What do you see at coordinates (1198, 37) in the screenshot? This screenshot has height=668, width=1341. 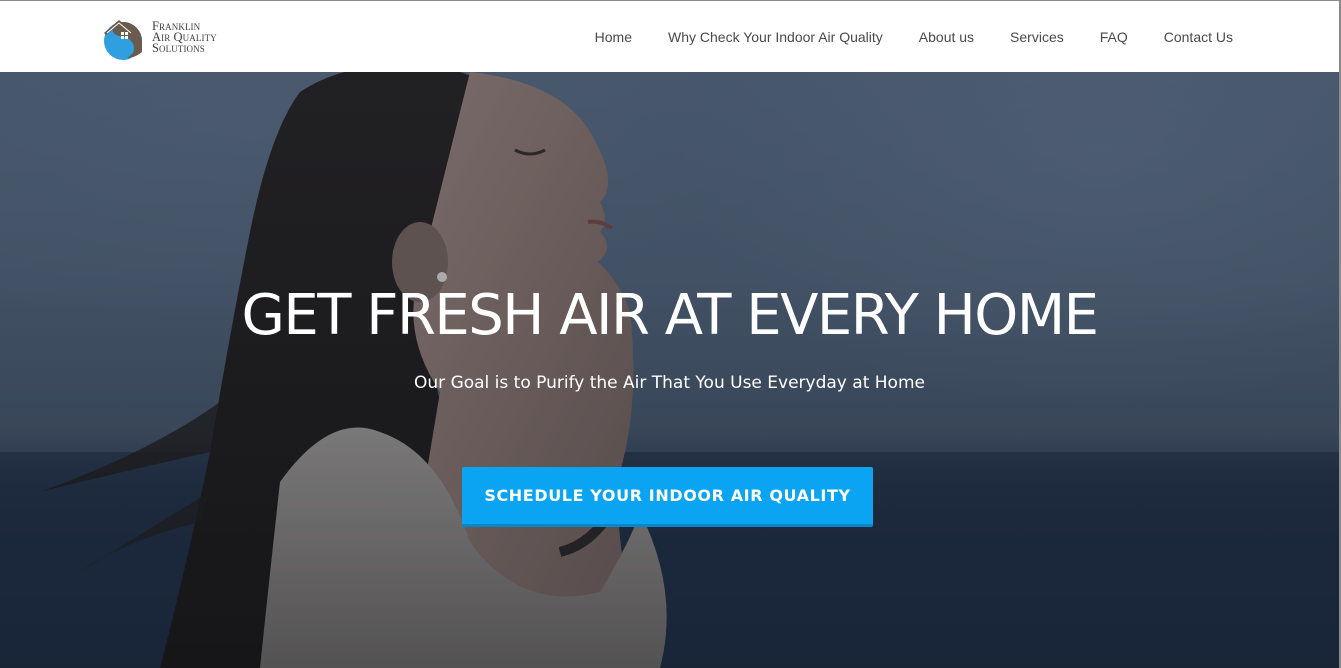 I see `nav-contact-us: Contact Us` at bounding box center [1198, 37].